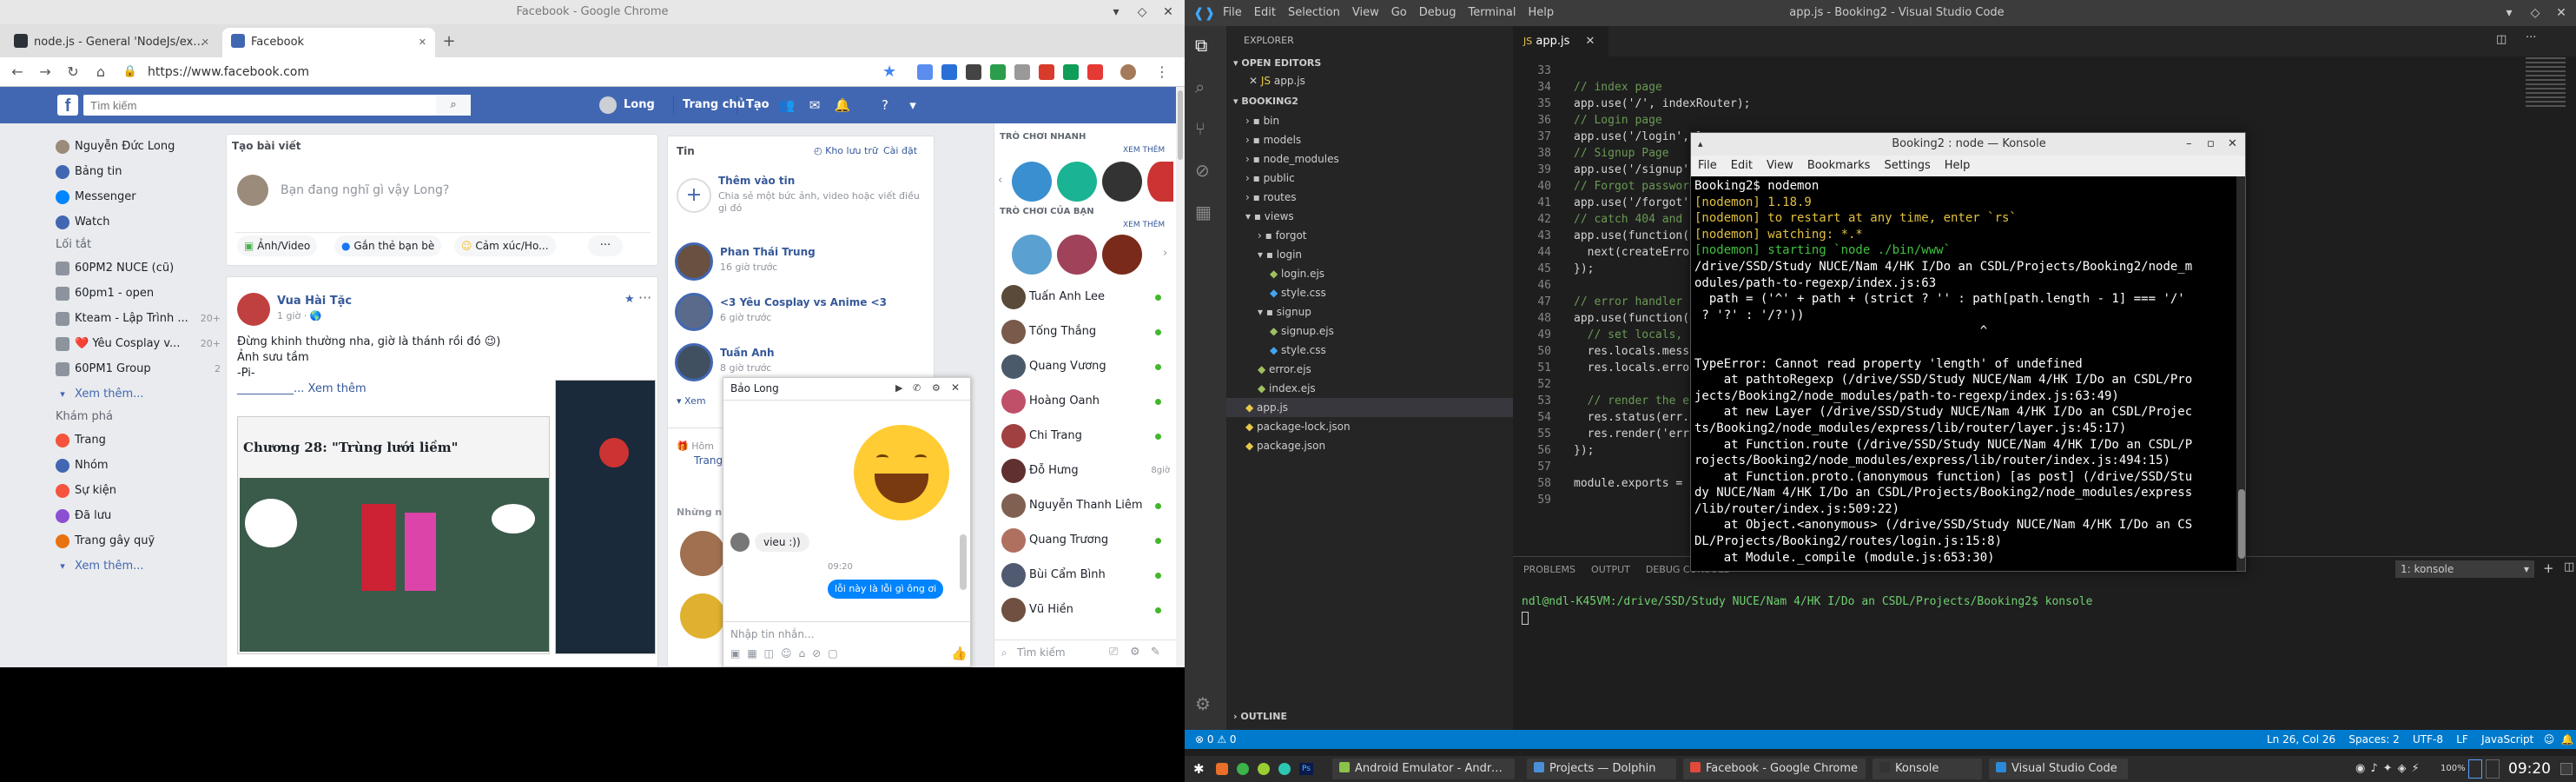  What do you see at coordinates (1222, 769) in the screenshot?
I see `sublime-icon` at bounding box center [1222, 769].